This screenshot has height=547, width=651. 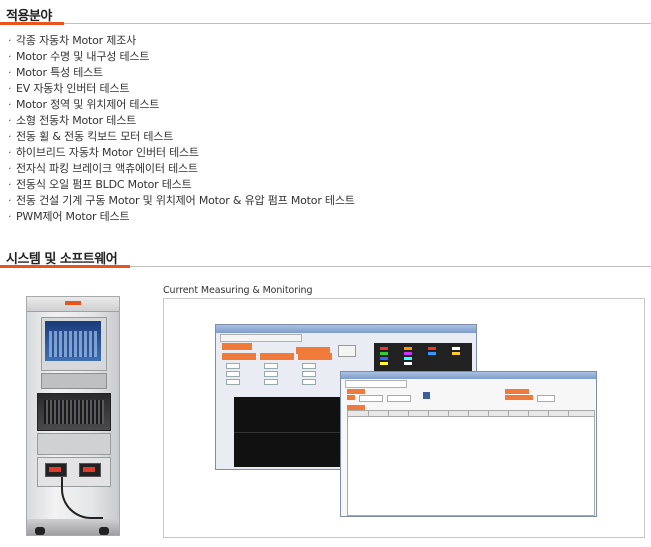 What do you see at coordinates (76, 40) in the screenshot?
I see `list-item-text: 각종 자동차 Motor 제조사` at bounding box center [76, 40].